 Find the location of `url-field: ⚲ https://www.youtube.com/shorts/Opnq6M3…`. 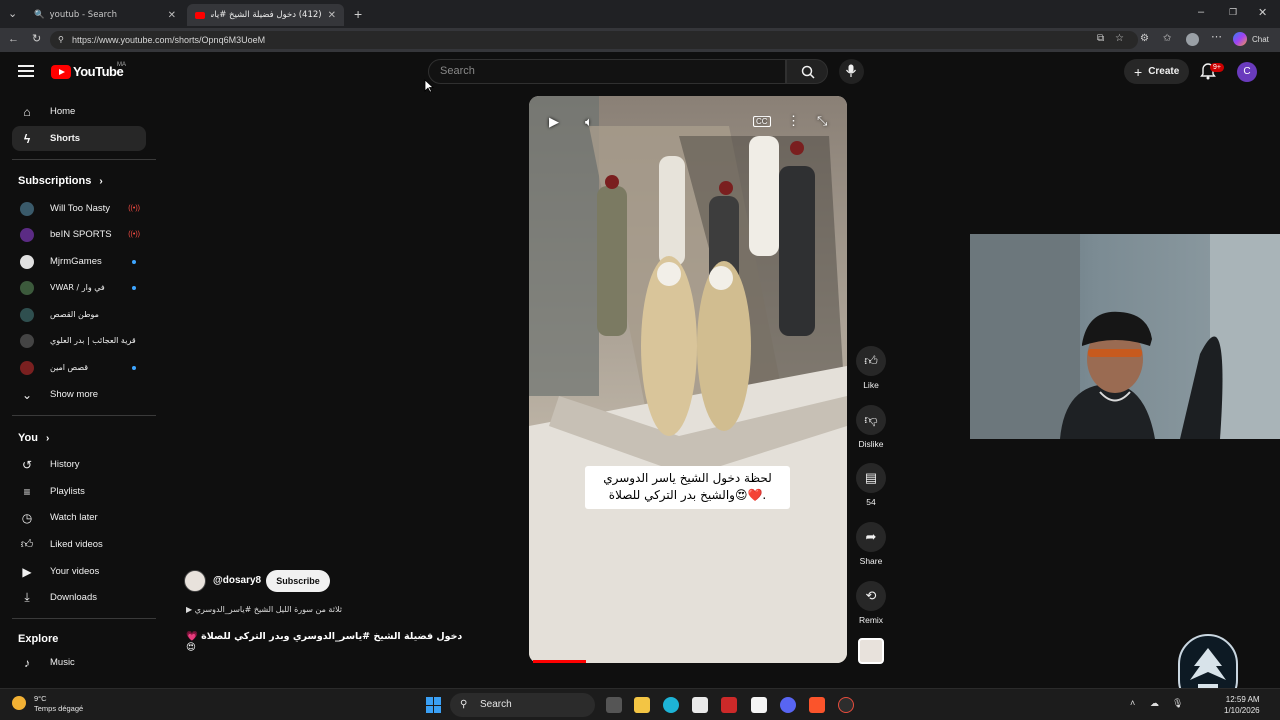

url-field: ⚲ https://www.youtube.com/shorts/Opnq6M3… is located at coordinates (594, 40).